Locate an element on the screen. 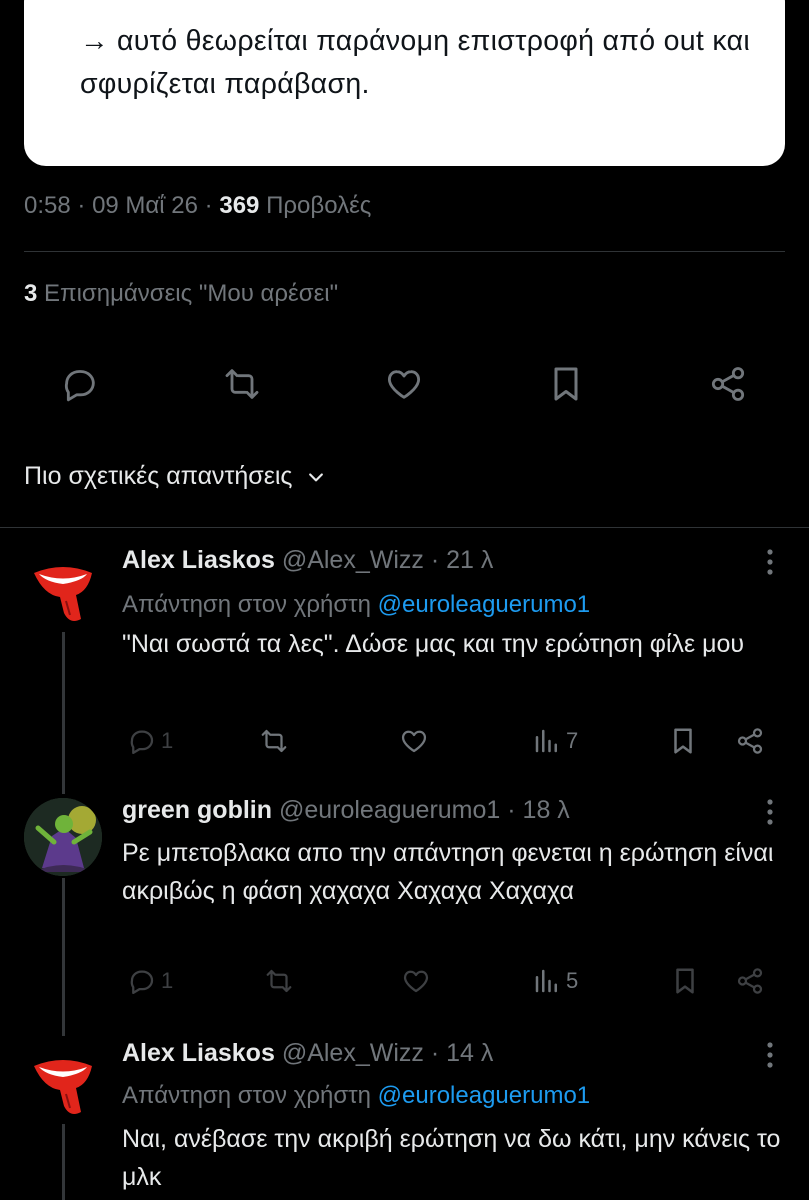 The width and height of the screenshot is (809, 1200). reply-header: green goblin @euroleaguerumo1 · 18 λ is located at coordinates (346, 810).